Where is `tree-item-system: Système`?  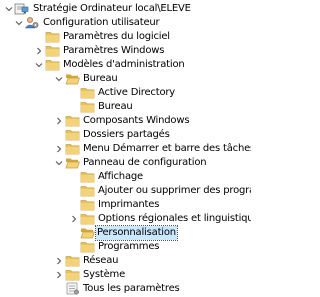 tree-item-system: Système is located at coordinates (125, 275).